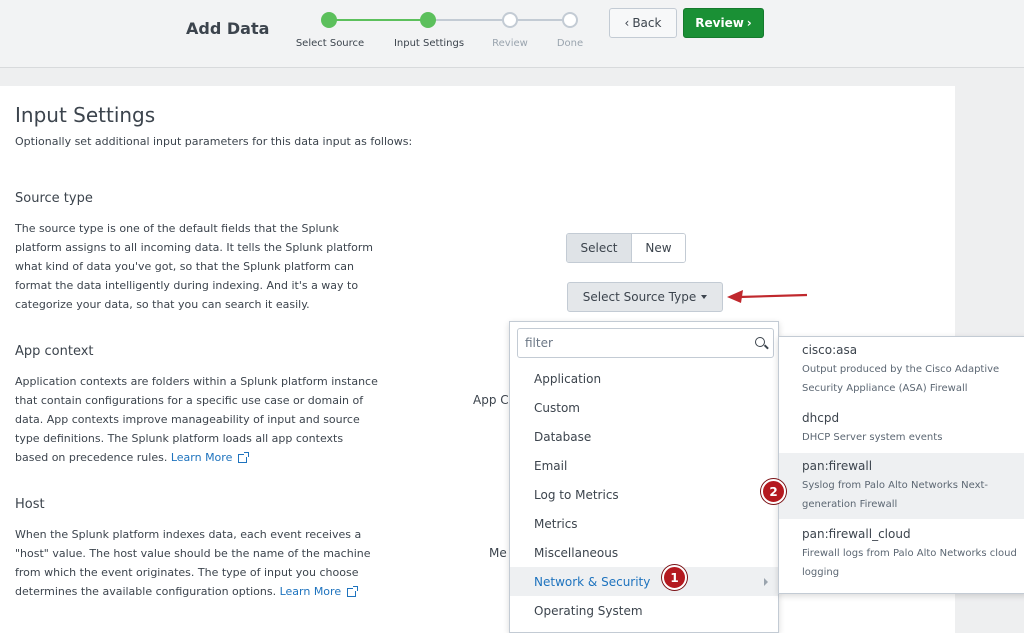 This screenshot has height=633, width=1024. Describe the element at coordinates (644, 523) in the screenshot. I see `category-item: Metrics` at that location.